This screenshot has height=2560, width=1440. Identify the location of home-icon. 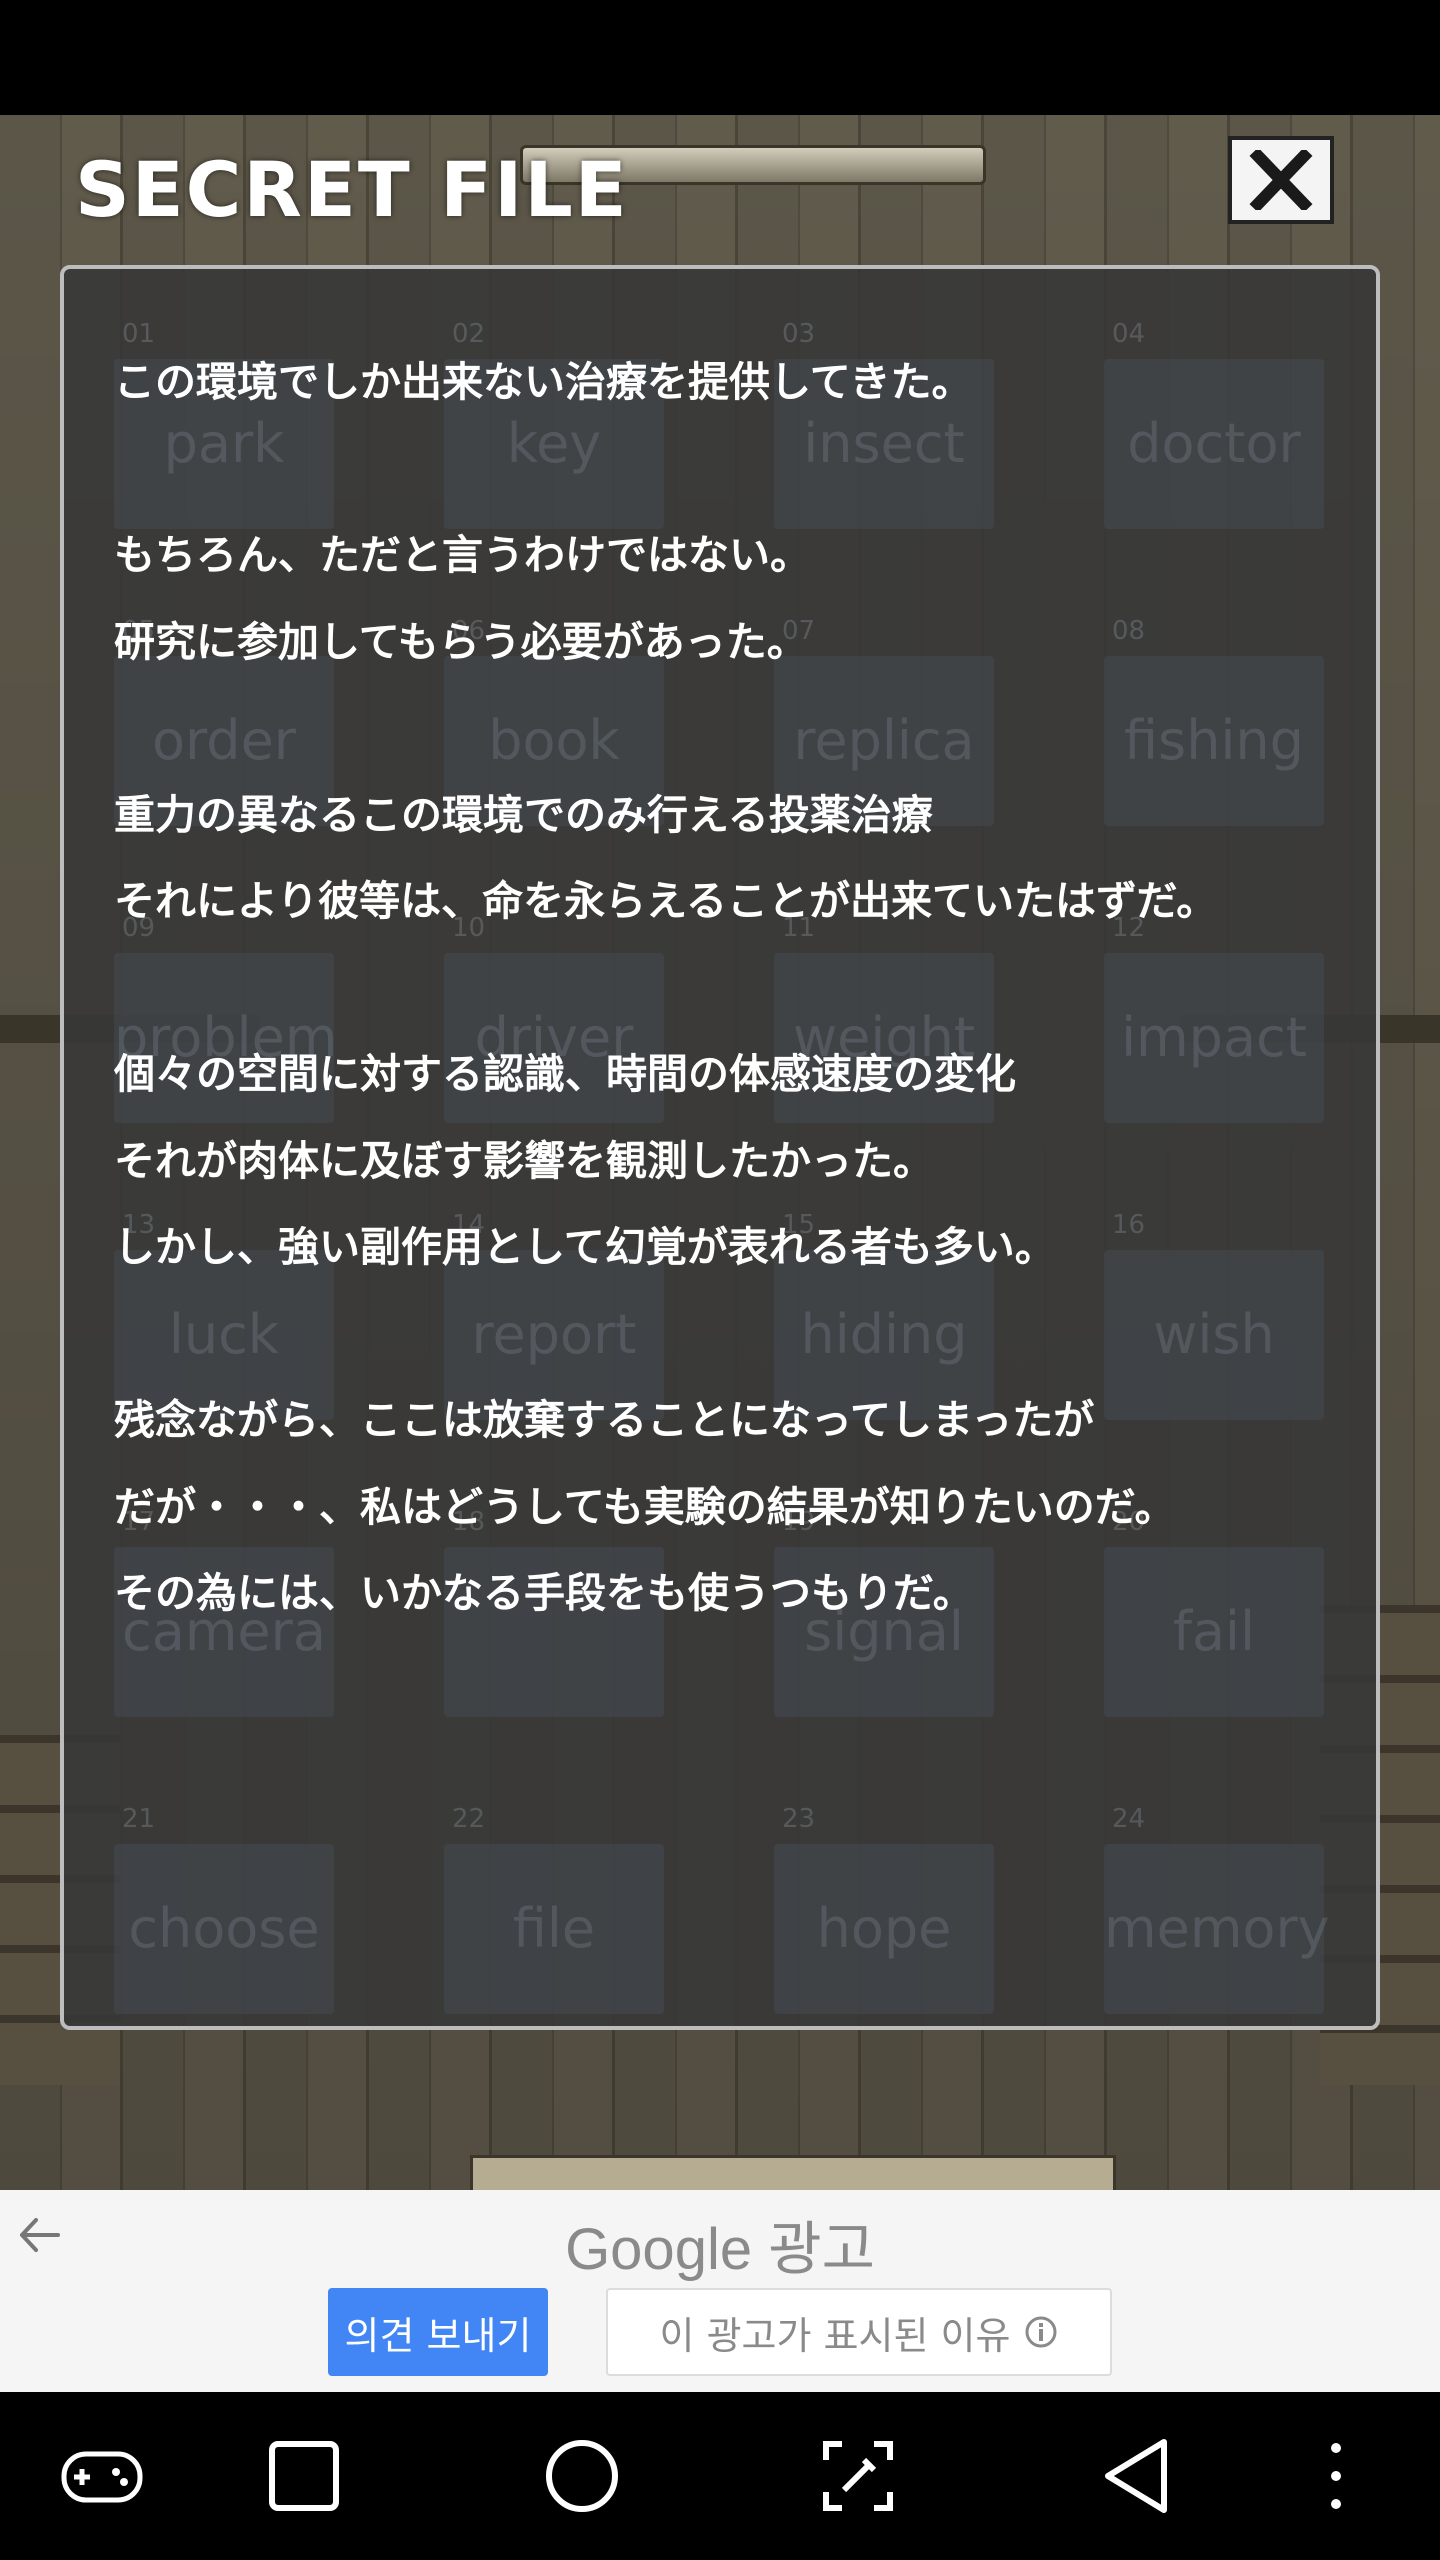
(582, 2476).